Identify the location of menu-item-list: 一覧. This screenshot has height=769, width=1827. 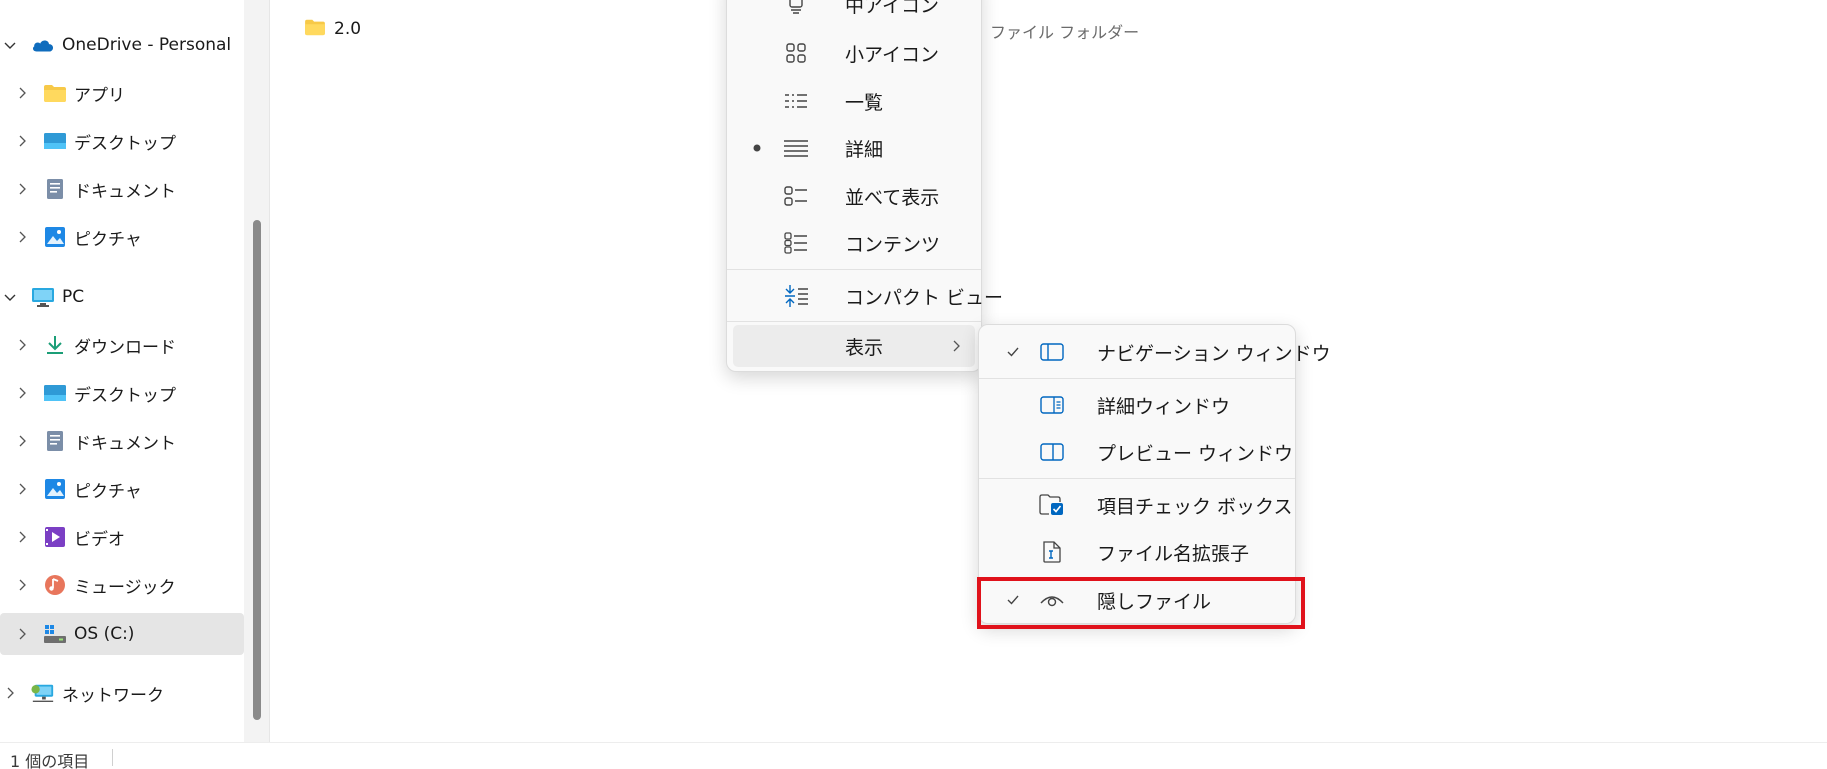
(854, 101).